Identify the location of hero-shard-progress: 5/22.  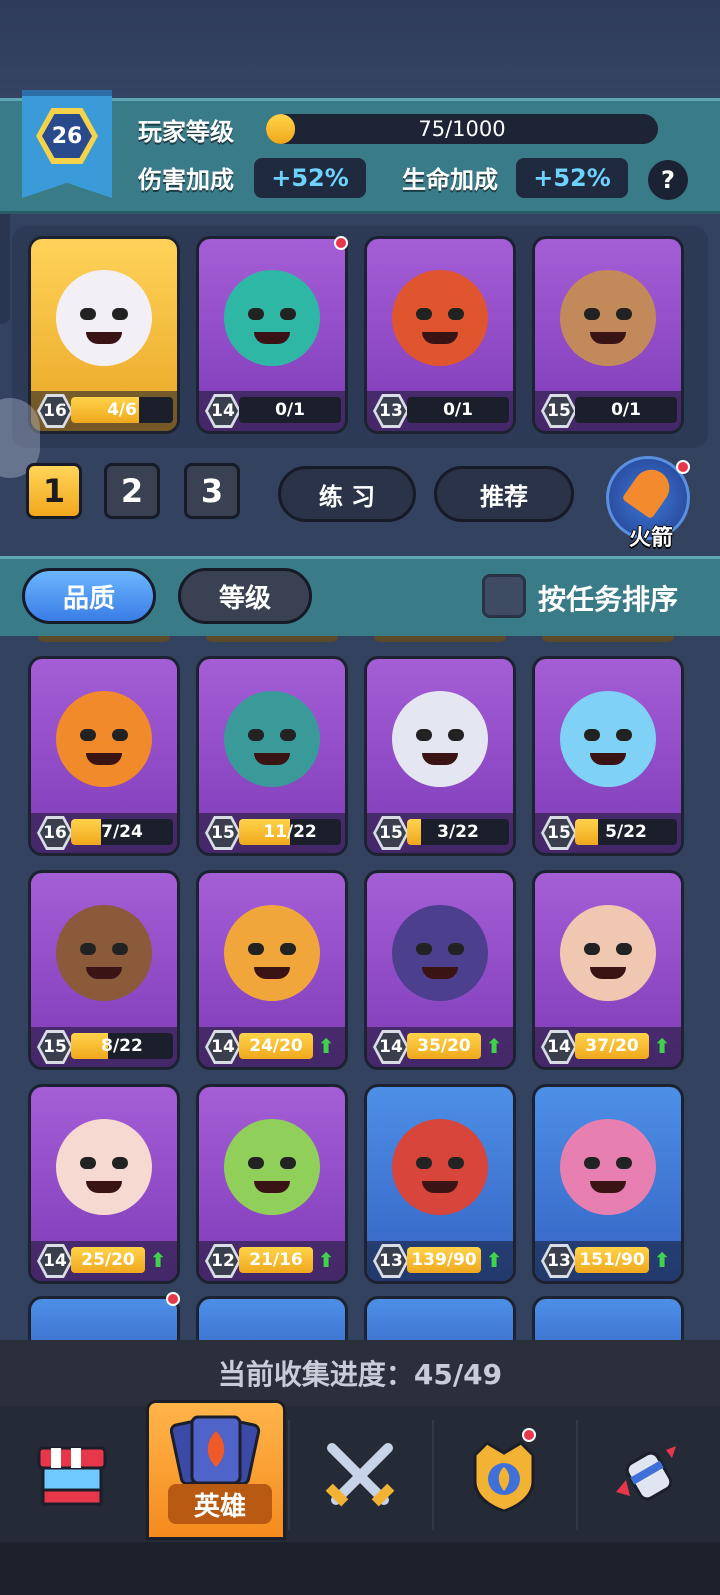
(626, 832).